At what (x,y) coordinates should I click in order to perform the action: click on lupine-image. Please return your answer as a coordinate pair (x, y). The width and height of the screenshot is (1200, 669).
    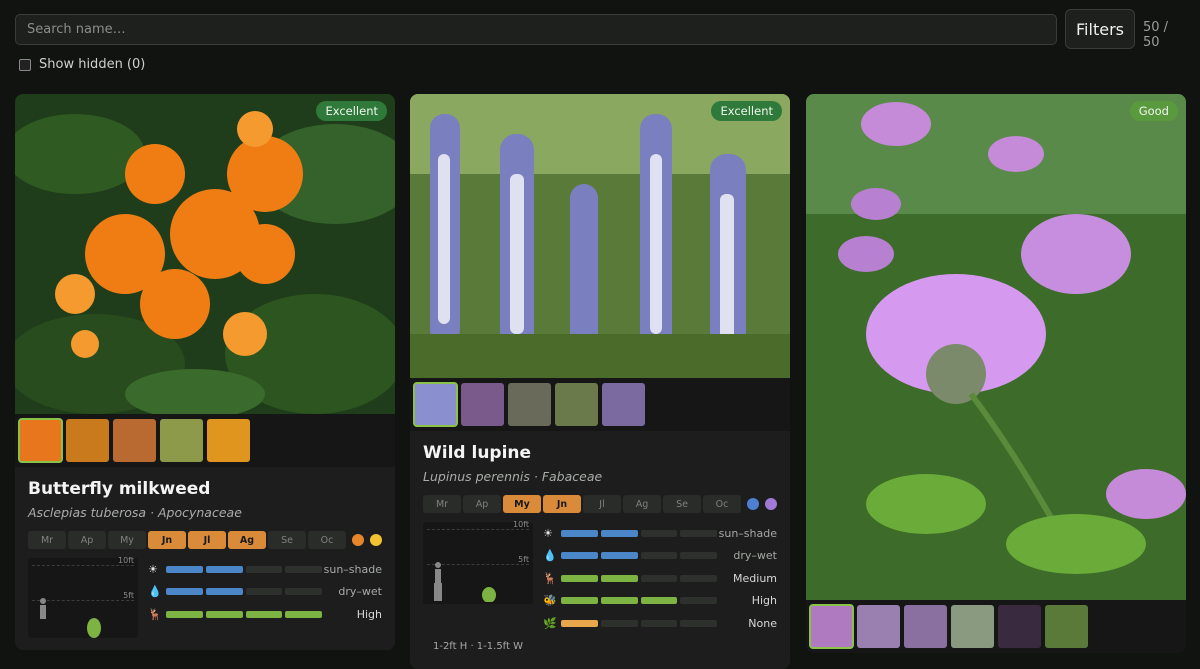
    Looking at the image, I should click on (600, 236).